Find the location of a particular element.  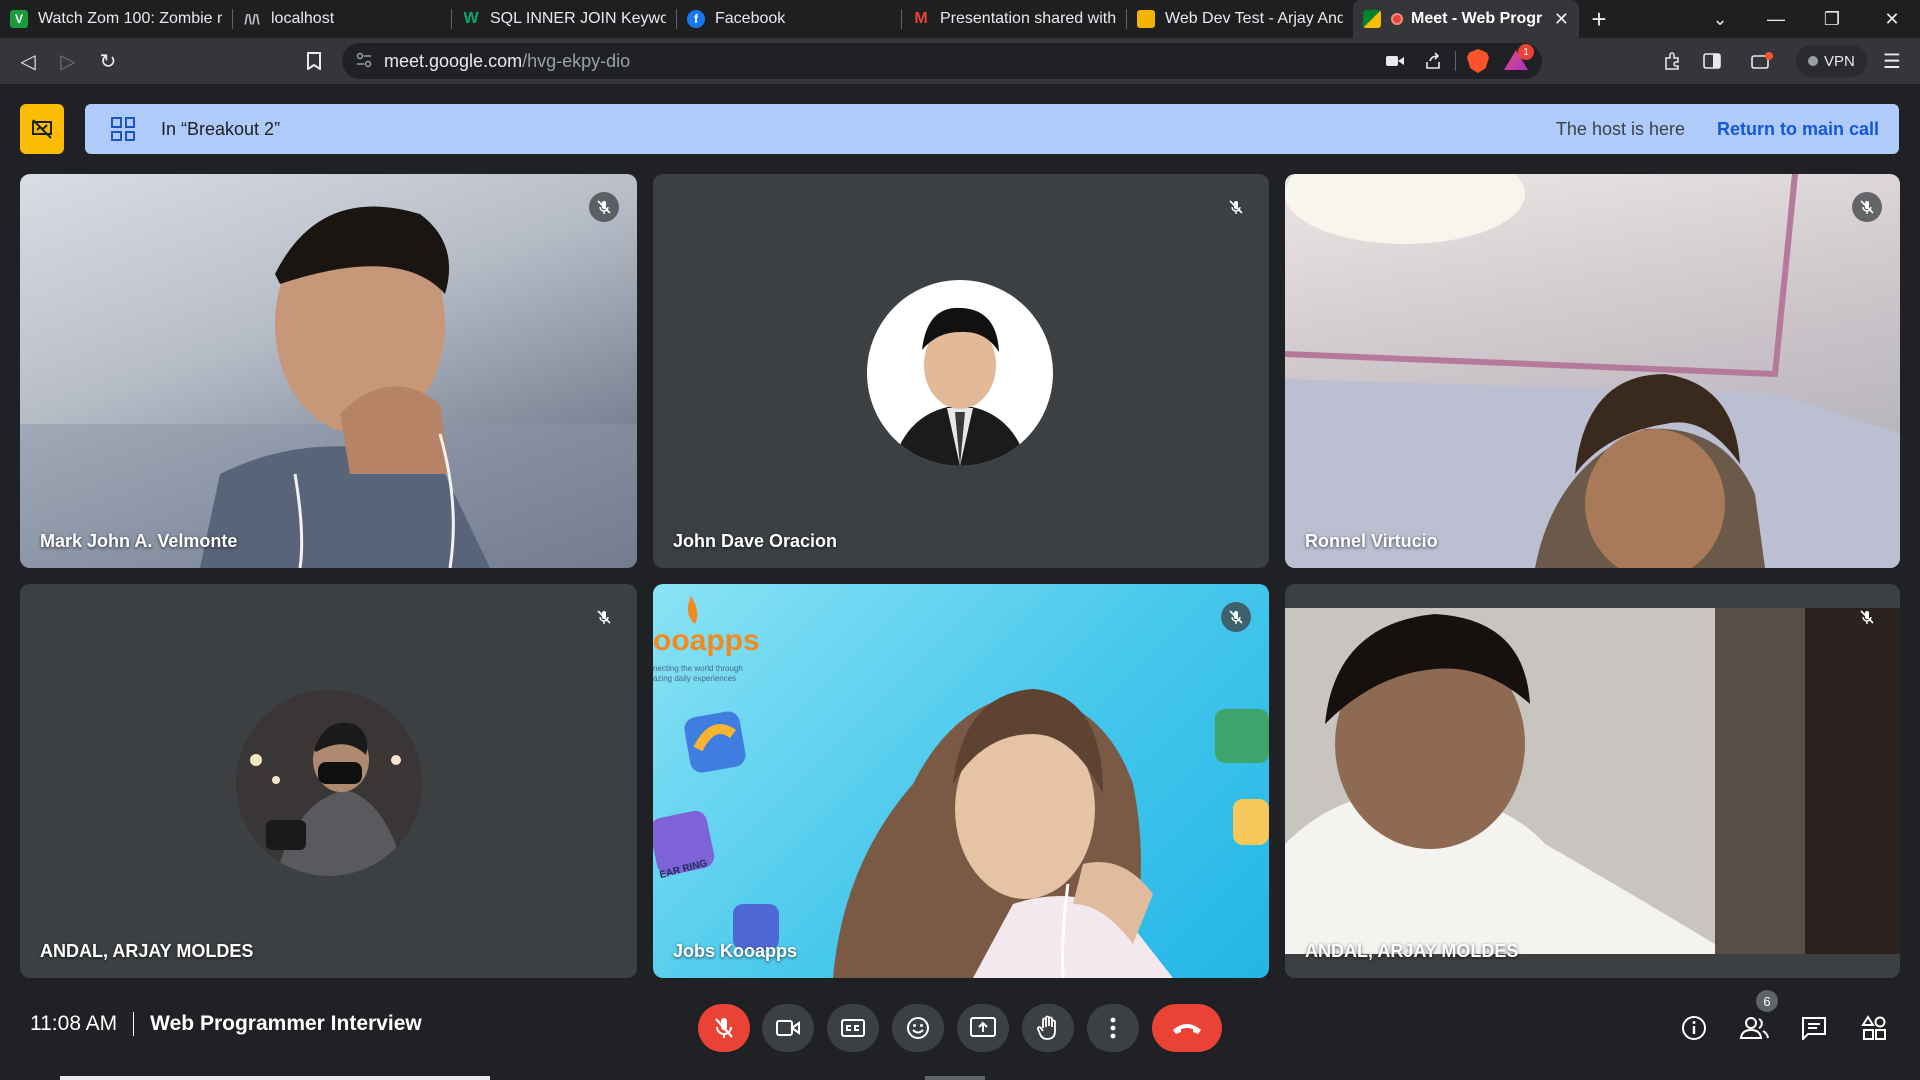

tab-title: Web Dev Test - Arjay Anda is located at coordinates (1254, 18).